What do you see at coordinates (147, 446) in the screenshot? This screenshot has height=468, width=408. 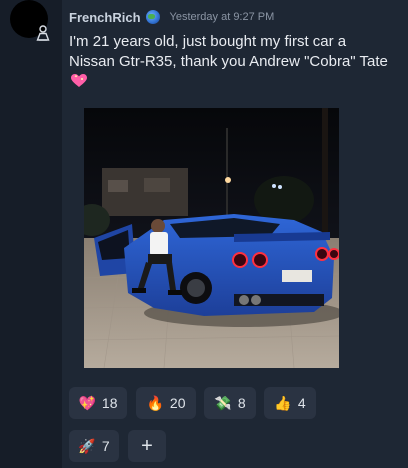 I see `add-reaction-button: +` at bounding box center [147, 446].